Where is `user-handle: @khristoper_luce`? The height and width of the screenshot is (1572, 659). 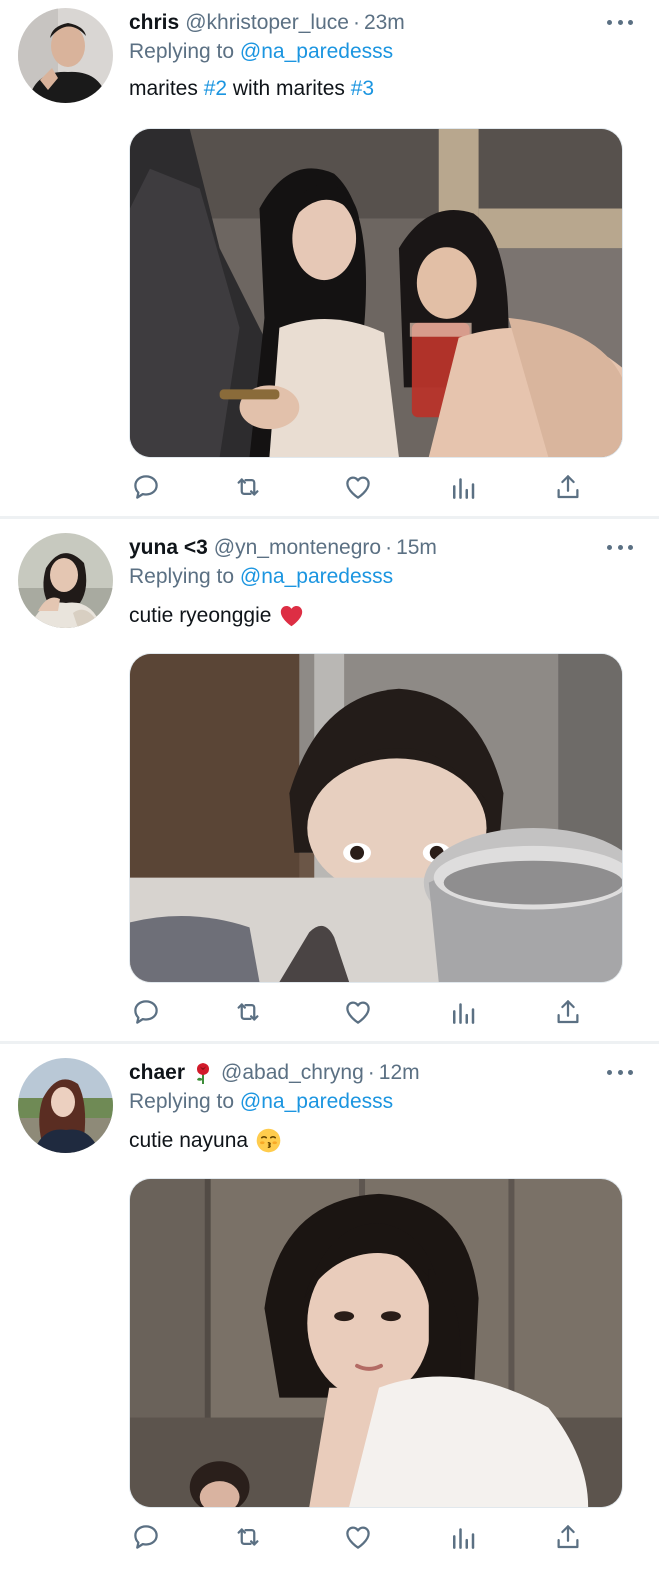 user-handle: @khristoper_luce is located at coordinates (267, 23).